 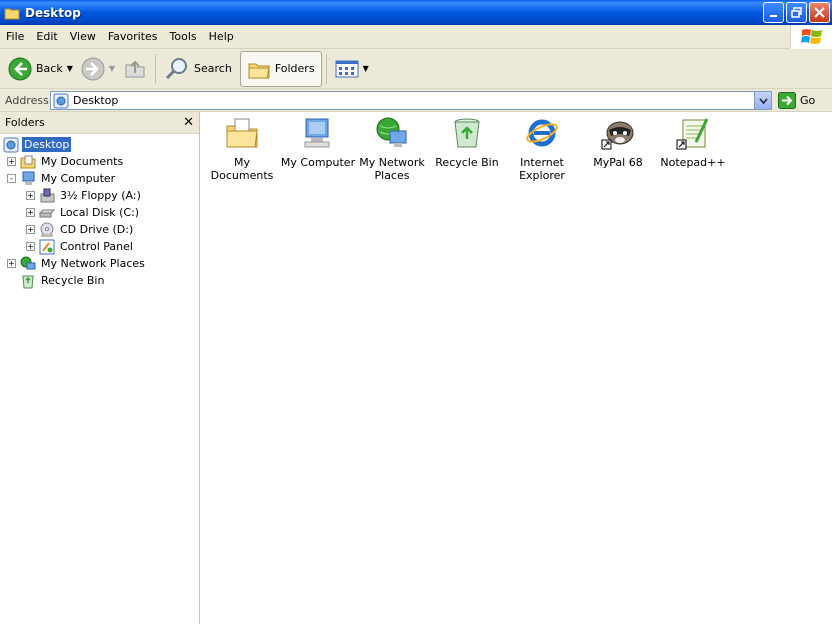 I want to click on menu-edit: Edit, so click(x=46, y=37).